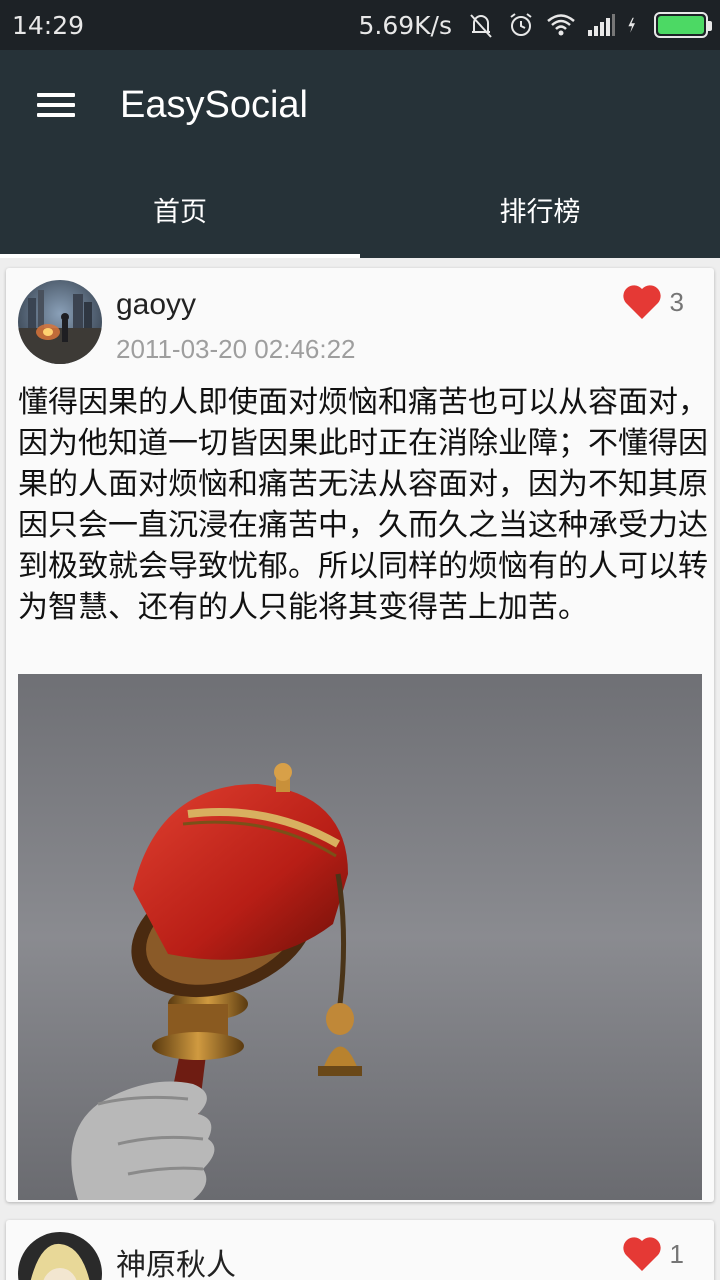  I want to click on network-speed: 5.69K/s, so click(405, 25).